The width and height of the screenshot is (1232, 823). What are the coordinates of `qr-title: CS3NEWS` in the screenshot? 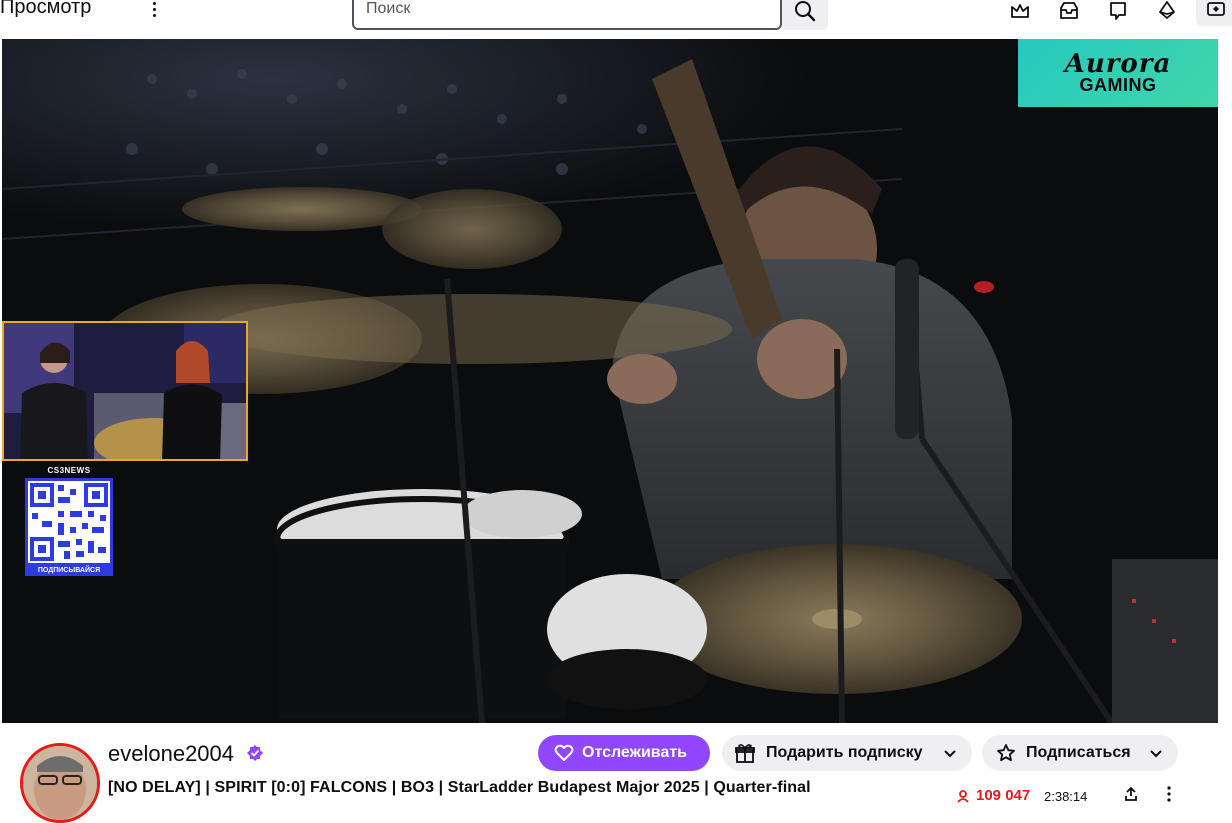 It's located at (69, 470).